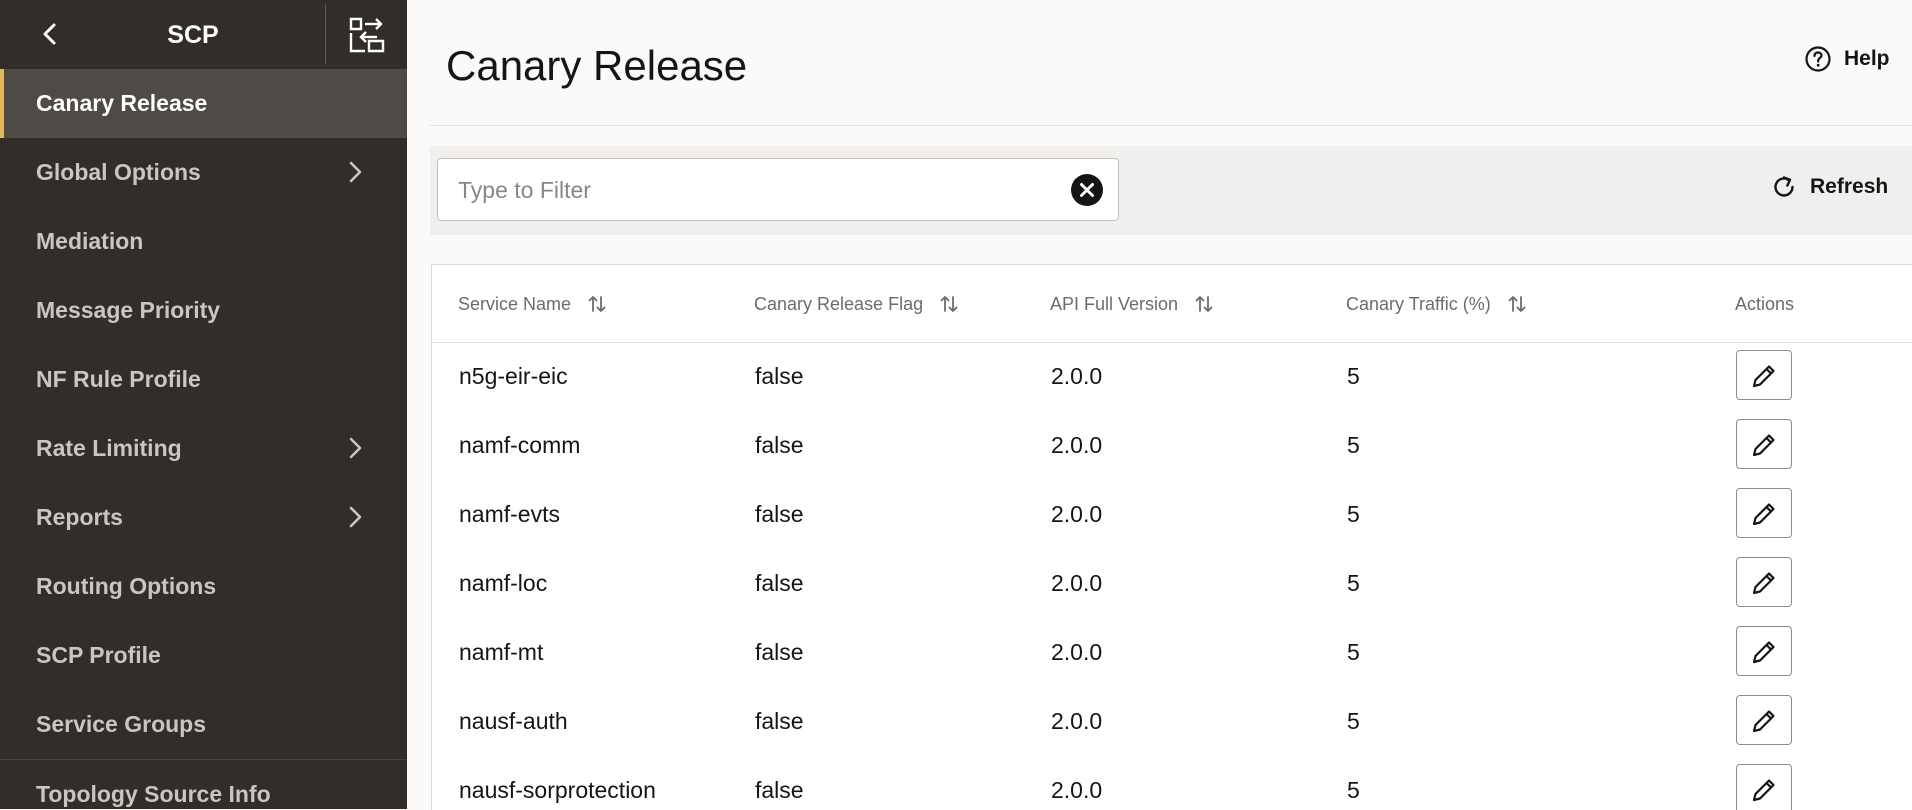 This screenshot has height=810, width=1912. Describe the element at coordinates (520, 445) in the screenshot. I see `cell-service-name: namf-comm` at that location.